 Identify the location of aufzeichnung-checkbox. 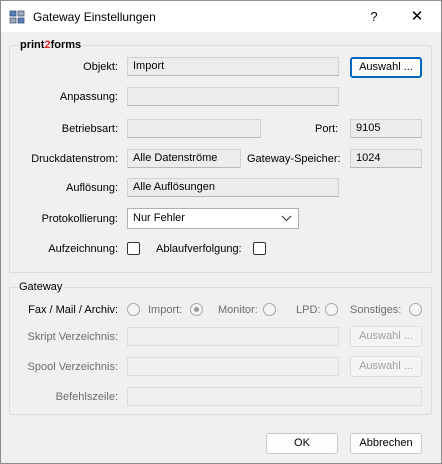
(133, 248).